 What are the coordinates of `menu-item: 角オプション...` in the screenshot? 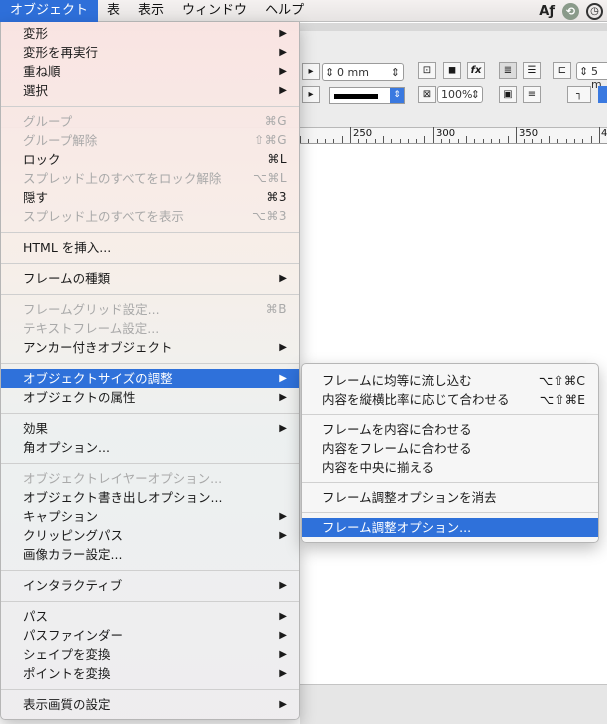 It's located at (150, 447).